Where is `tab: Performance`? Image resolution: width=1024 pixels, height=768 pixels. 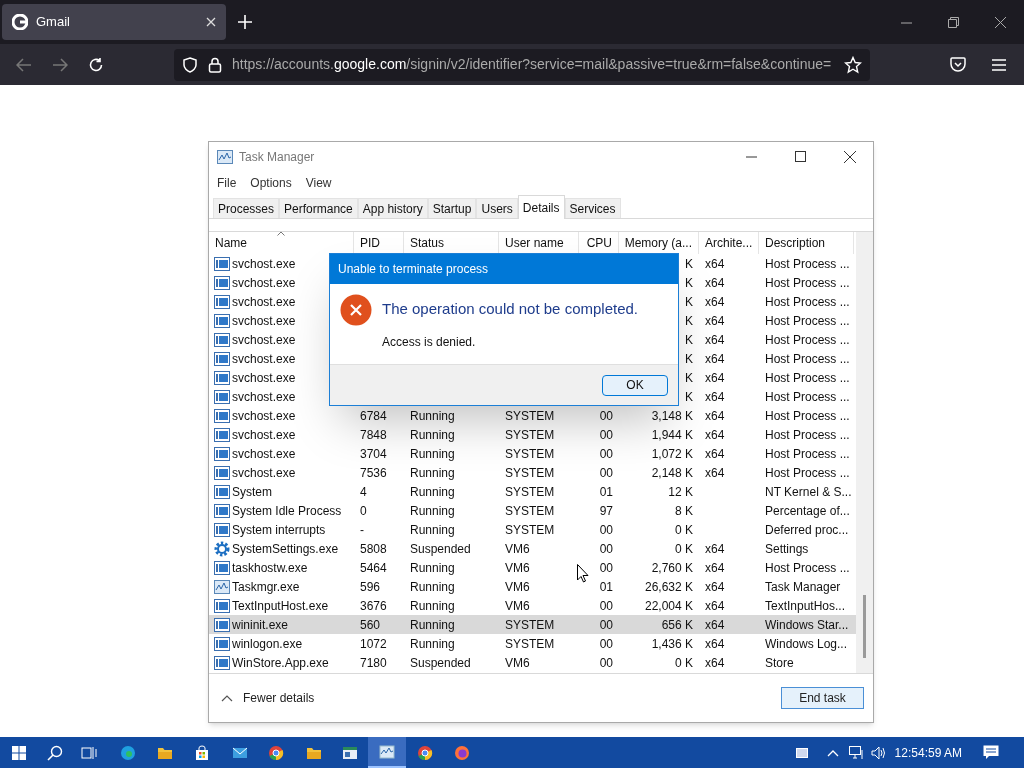 tab: Performance is located at coordinates (318, 208).